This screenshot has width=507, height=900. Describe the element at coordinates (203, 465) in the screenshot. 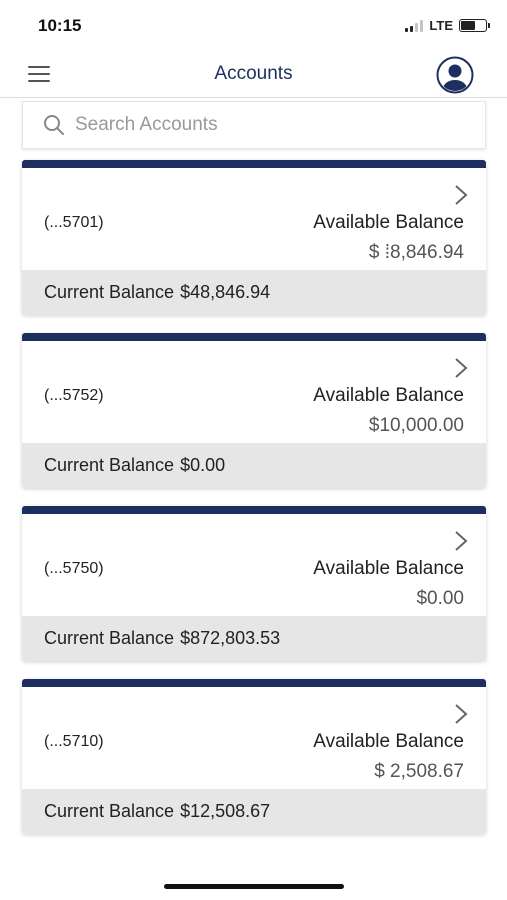

I see `current-balance-value: $0.00` at that location.